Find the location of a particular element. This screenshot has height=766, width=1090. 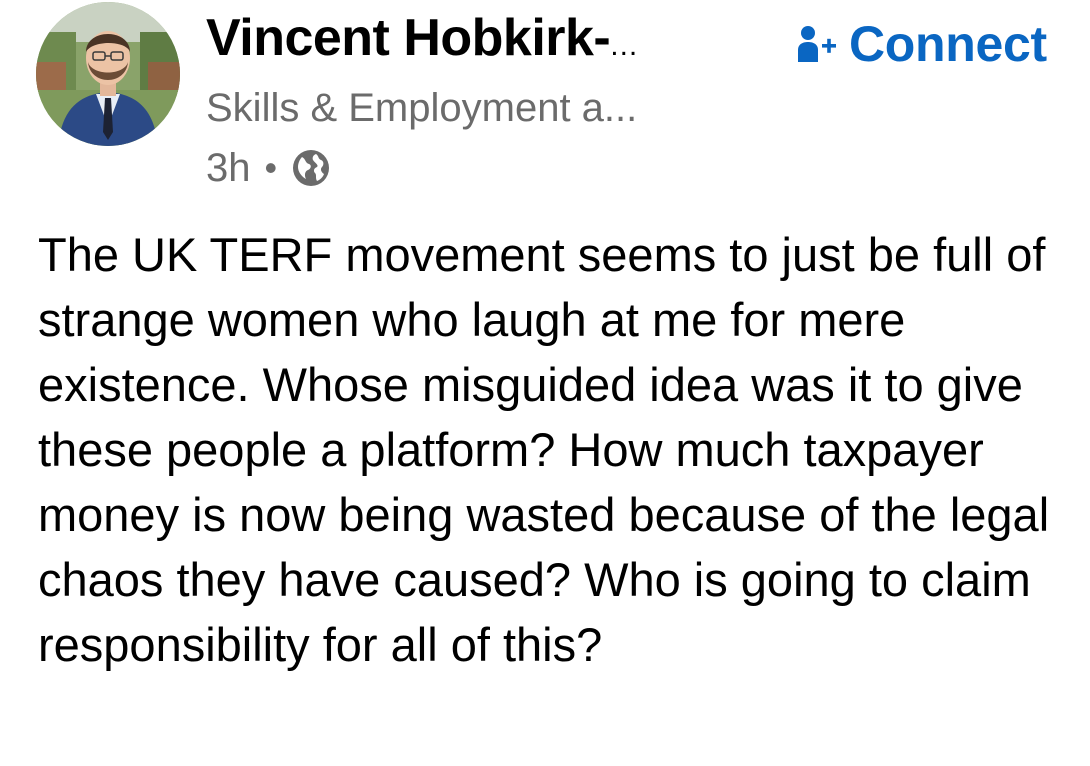

person-add-icon is located at coordinates (817, 44).